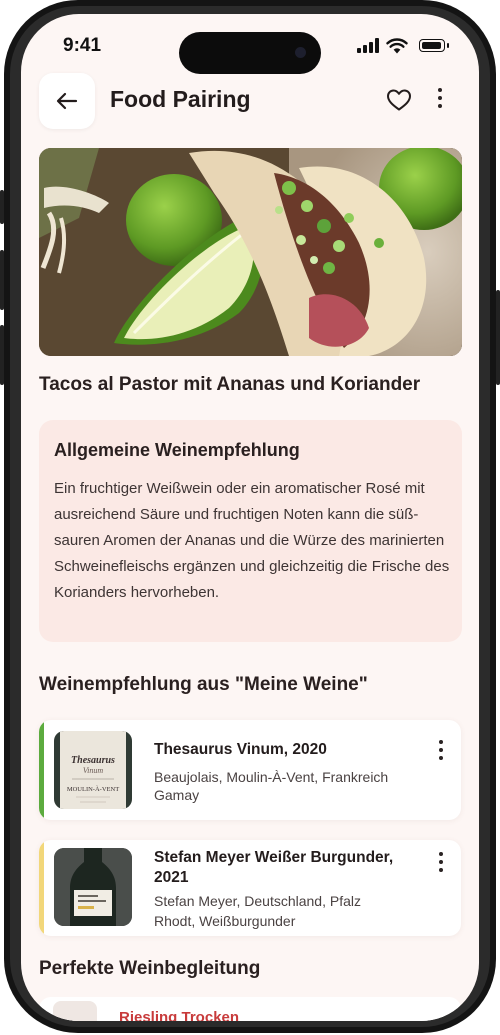 The height and width of the screenshot is (1035, 500). What do you see at coordinates (2, 355) in the screenshot?
I see `side-button-volume-down` at bounding box center [2, 355].